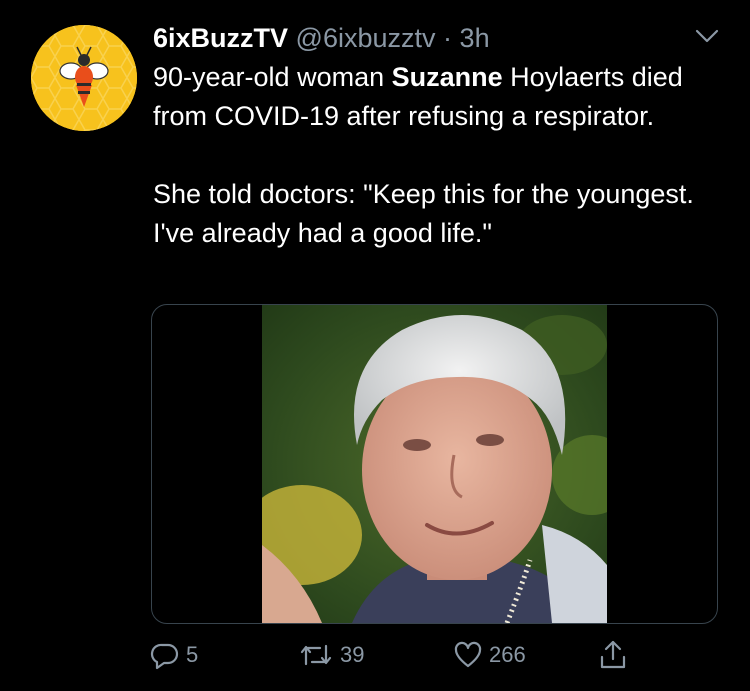 This screenshot has height=691, width=750. What do you see at coordinates (475, 38) in the screenshot?
I see `timestamp: 3h` at bounding box center [475, 38].